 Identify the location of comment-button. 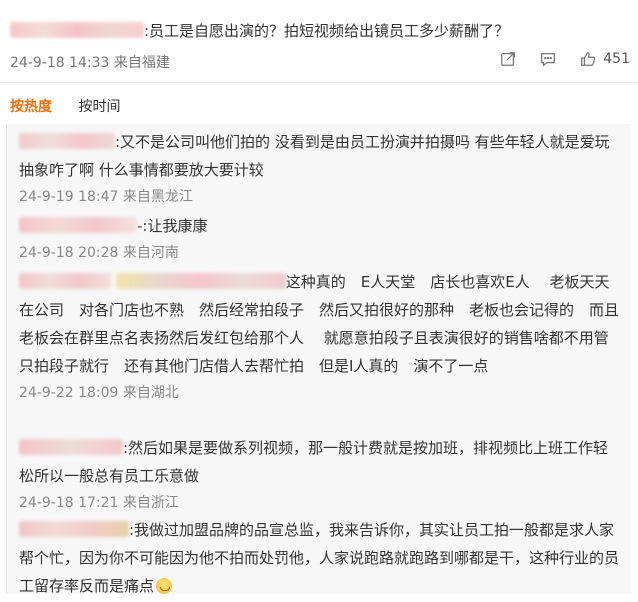
(548, 59).